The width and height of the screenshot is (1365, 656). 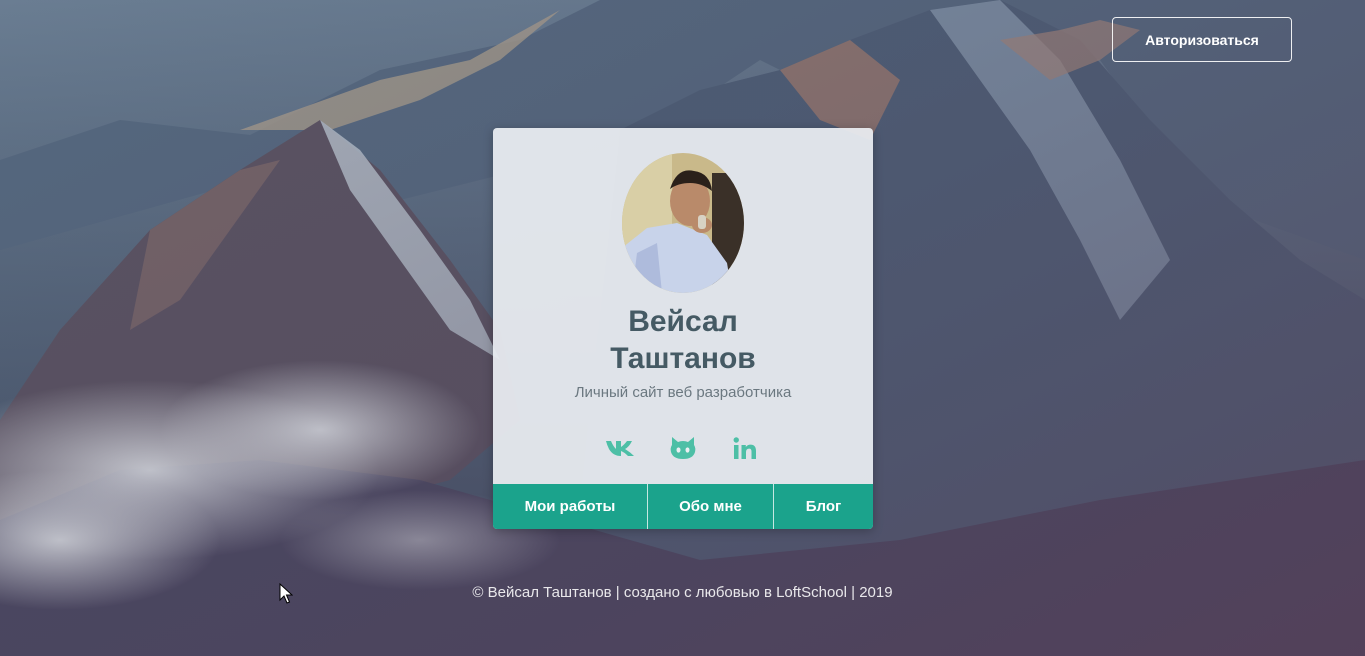 What do you see at coordinates (286, 593) in the screenshot?
I see `mouse-cursor-icon` at bounding box center [286, 593].